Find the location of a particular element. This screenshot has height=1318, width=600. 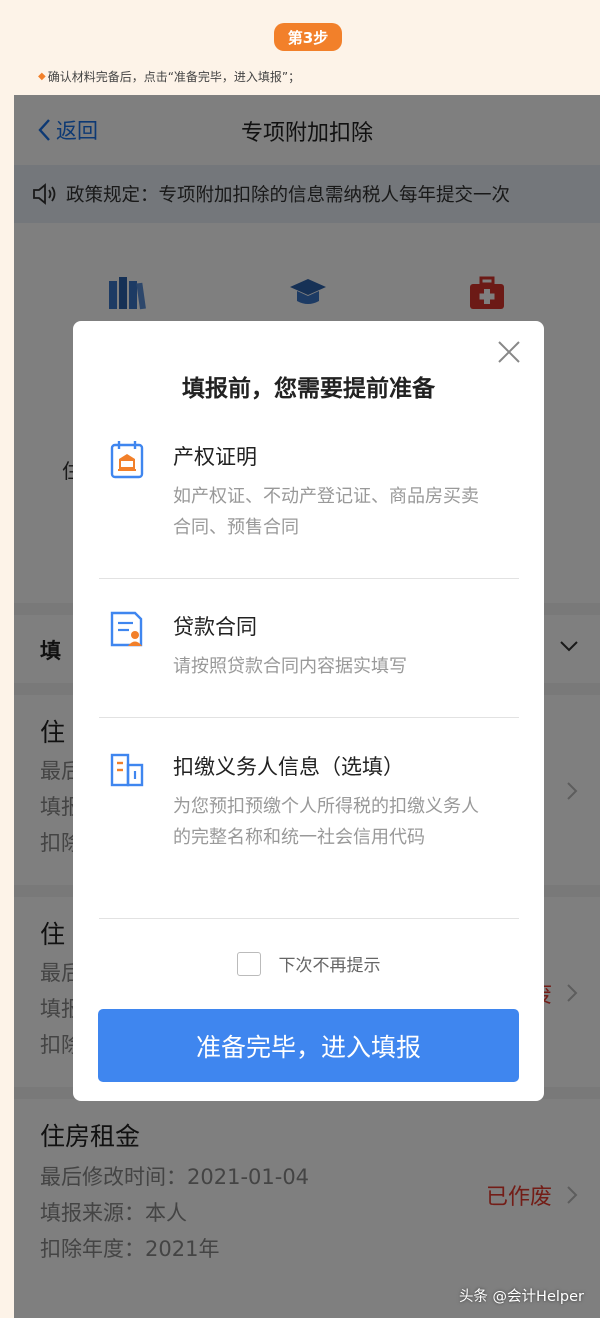

withholding-agent-icon is located at coordinates (127, 770).